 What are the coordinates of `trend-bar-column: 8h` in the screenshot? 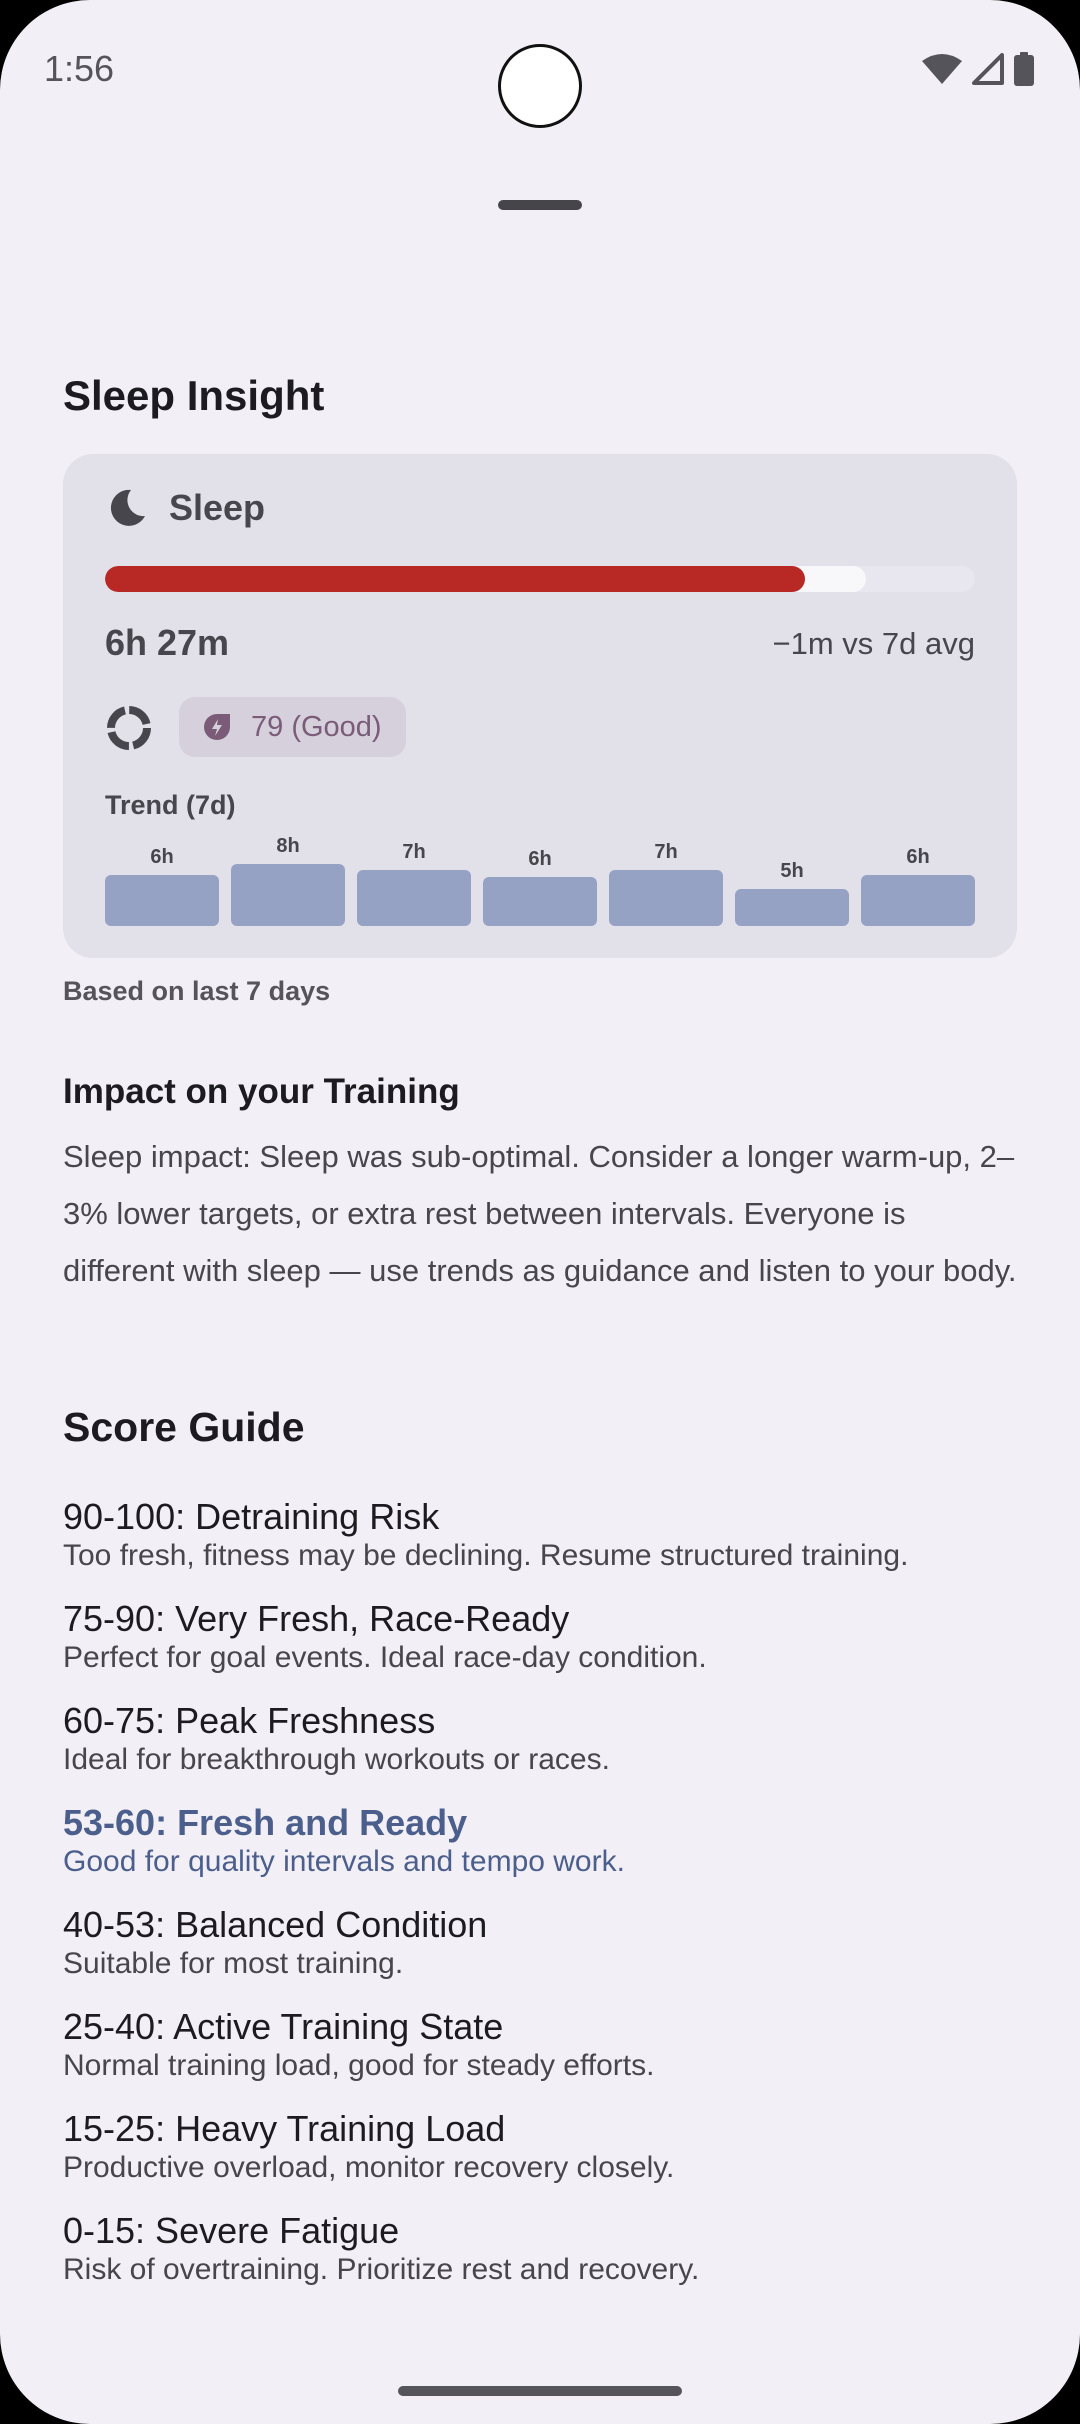 It's located at (288, 880).